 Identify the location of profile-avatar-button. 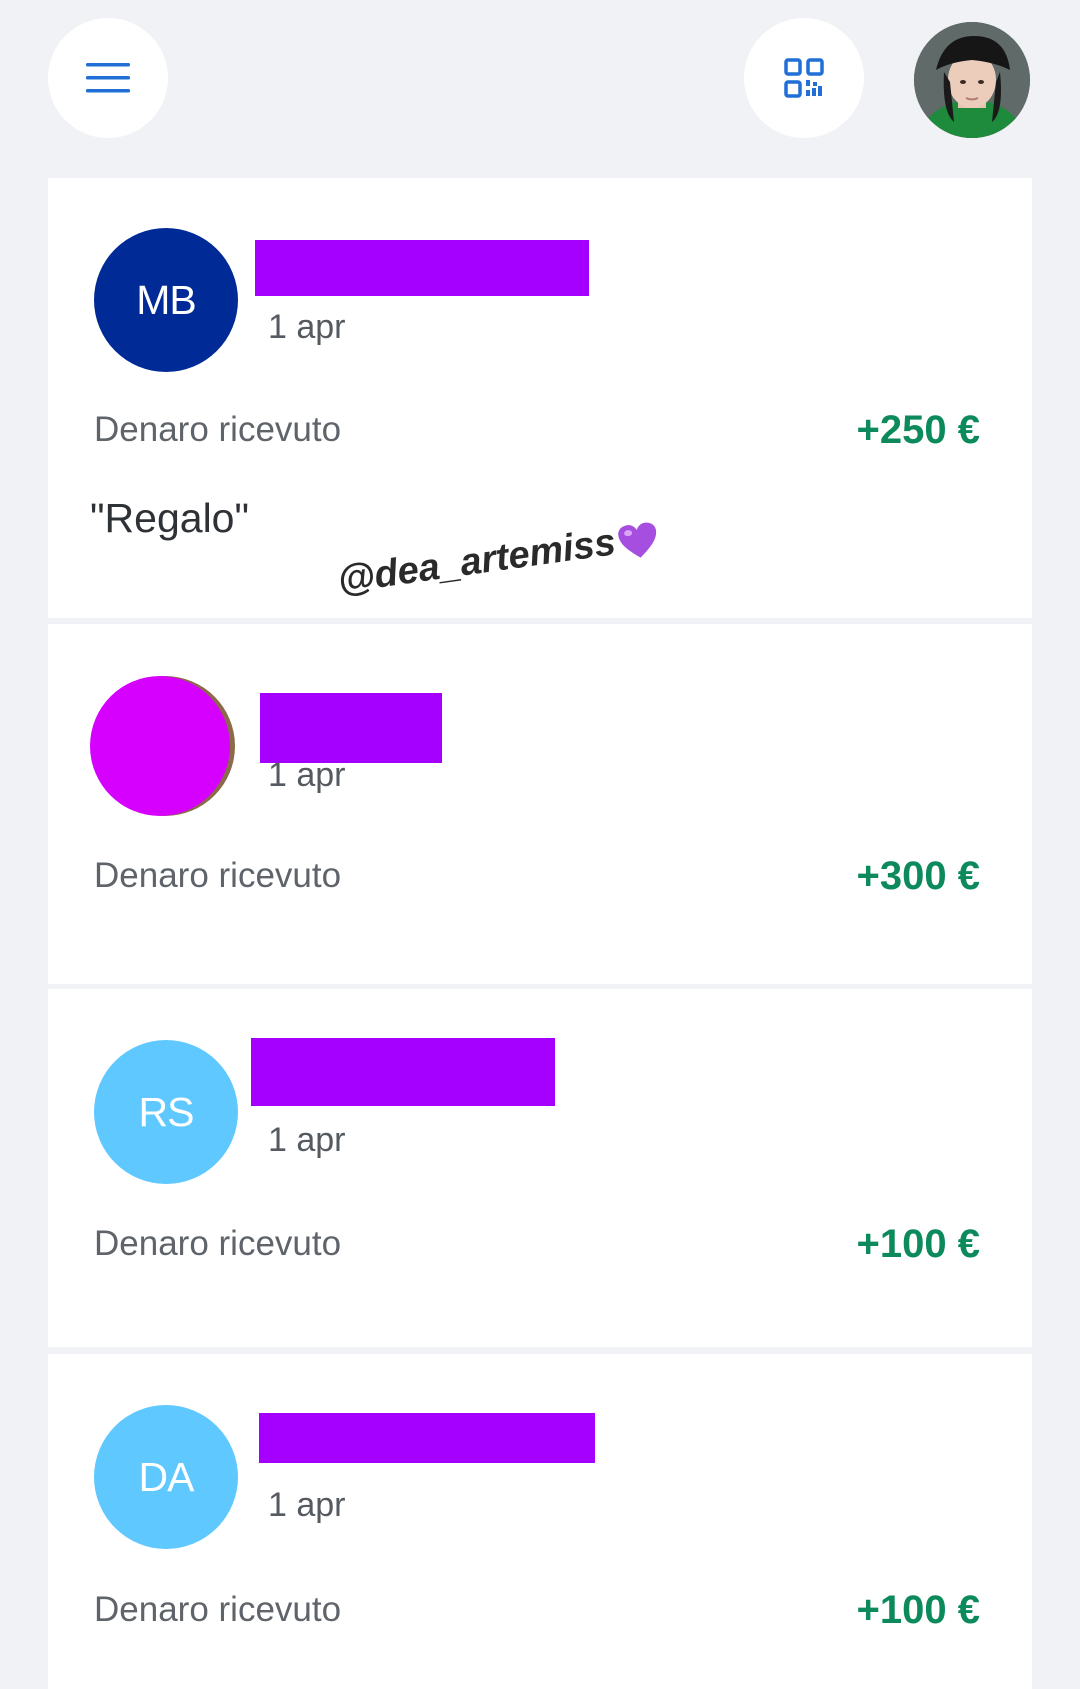
(972, 80).